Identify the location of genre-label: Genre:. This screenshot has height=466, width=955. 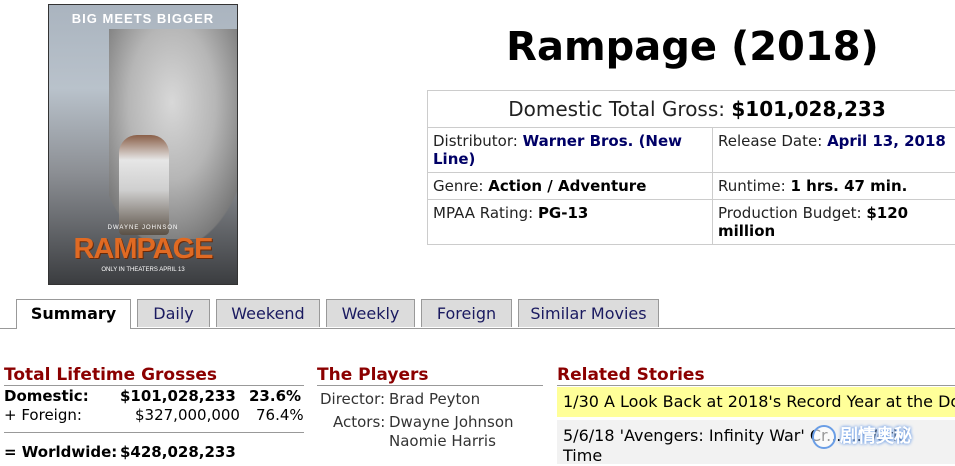
(458, 186).